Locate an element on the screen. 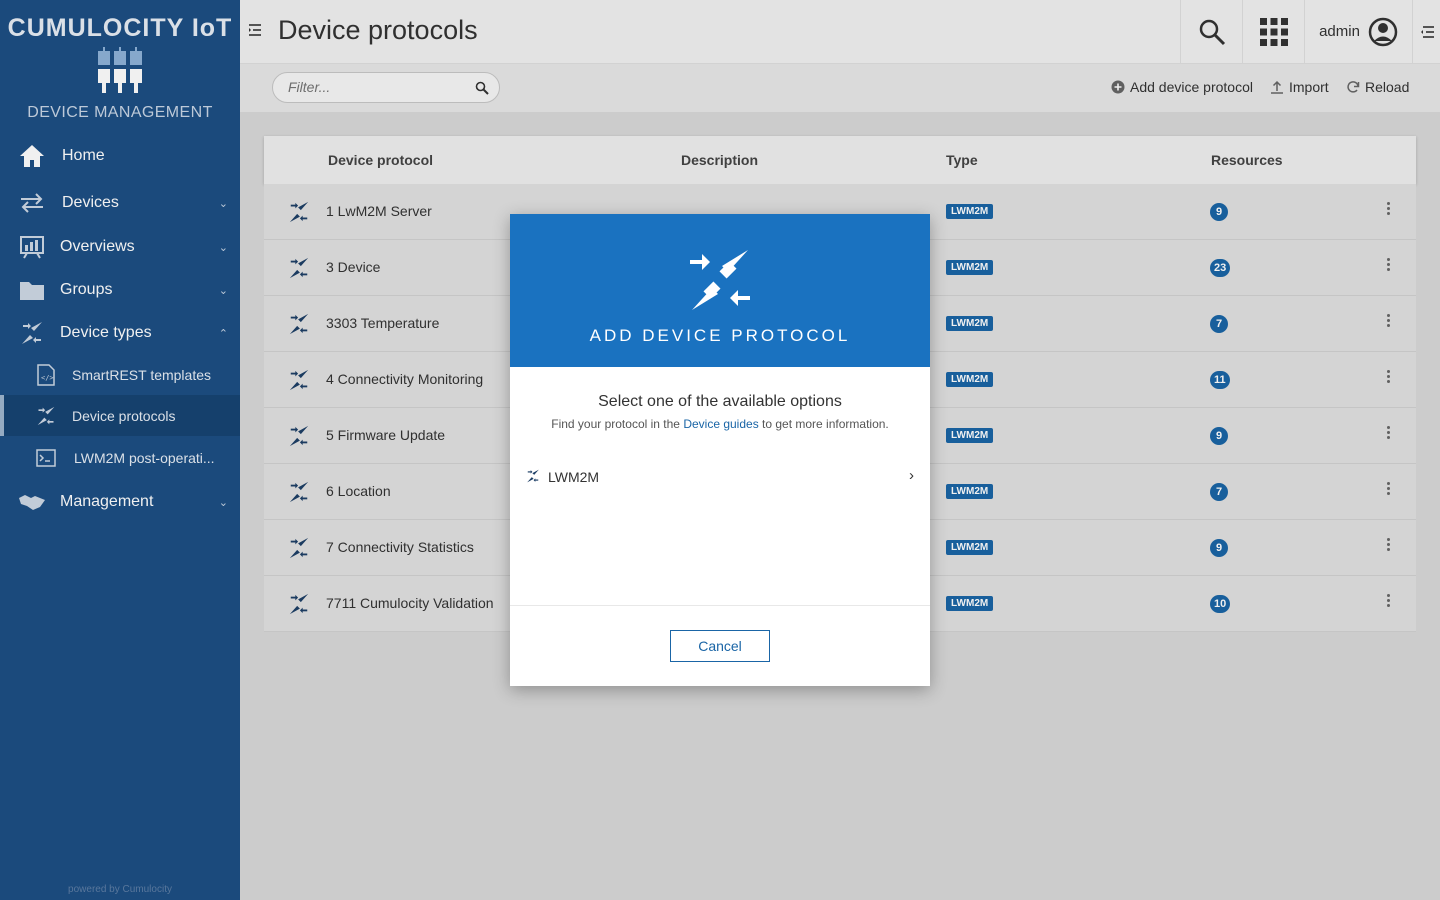 This screenshot has width=1440, height=900. device-guides-link: Device guides is located at coordinates (720, 424).